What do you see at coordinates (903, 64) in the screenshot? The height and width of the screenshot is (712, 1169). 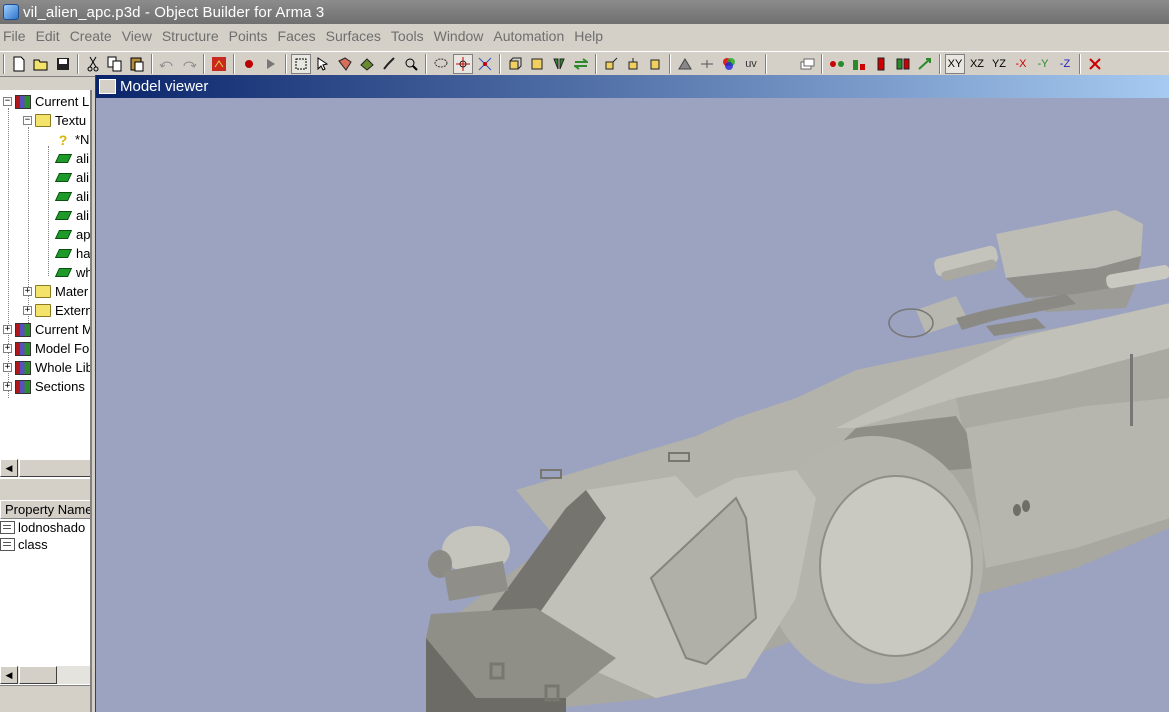 I see `pair-button` at bounding box center [903, 64].